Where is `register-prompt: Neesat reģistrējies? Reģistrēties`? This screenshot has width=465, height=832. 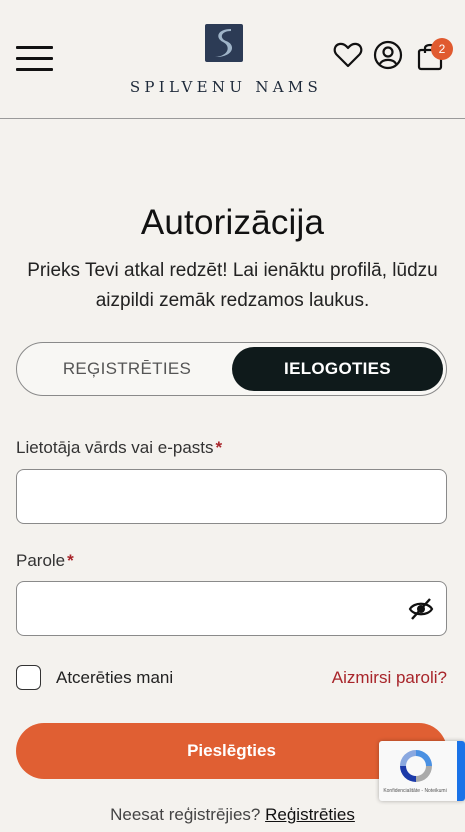
register-prompt: Neesat reģistrējies? Reģistrēties is located at coordinates (232, 815).